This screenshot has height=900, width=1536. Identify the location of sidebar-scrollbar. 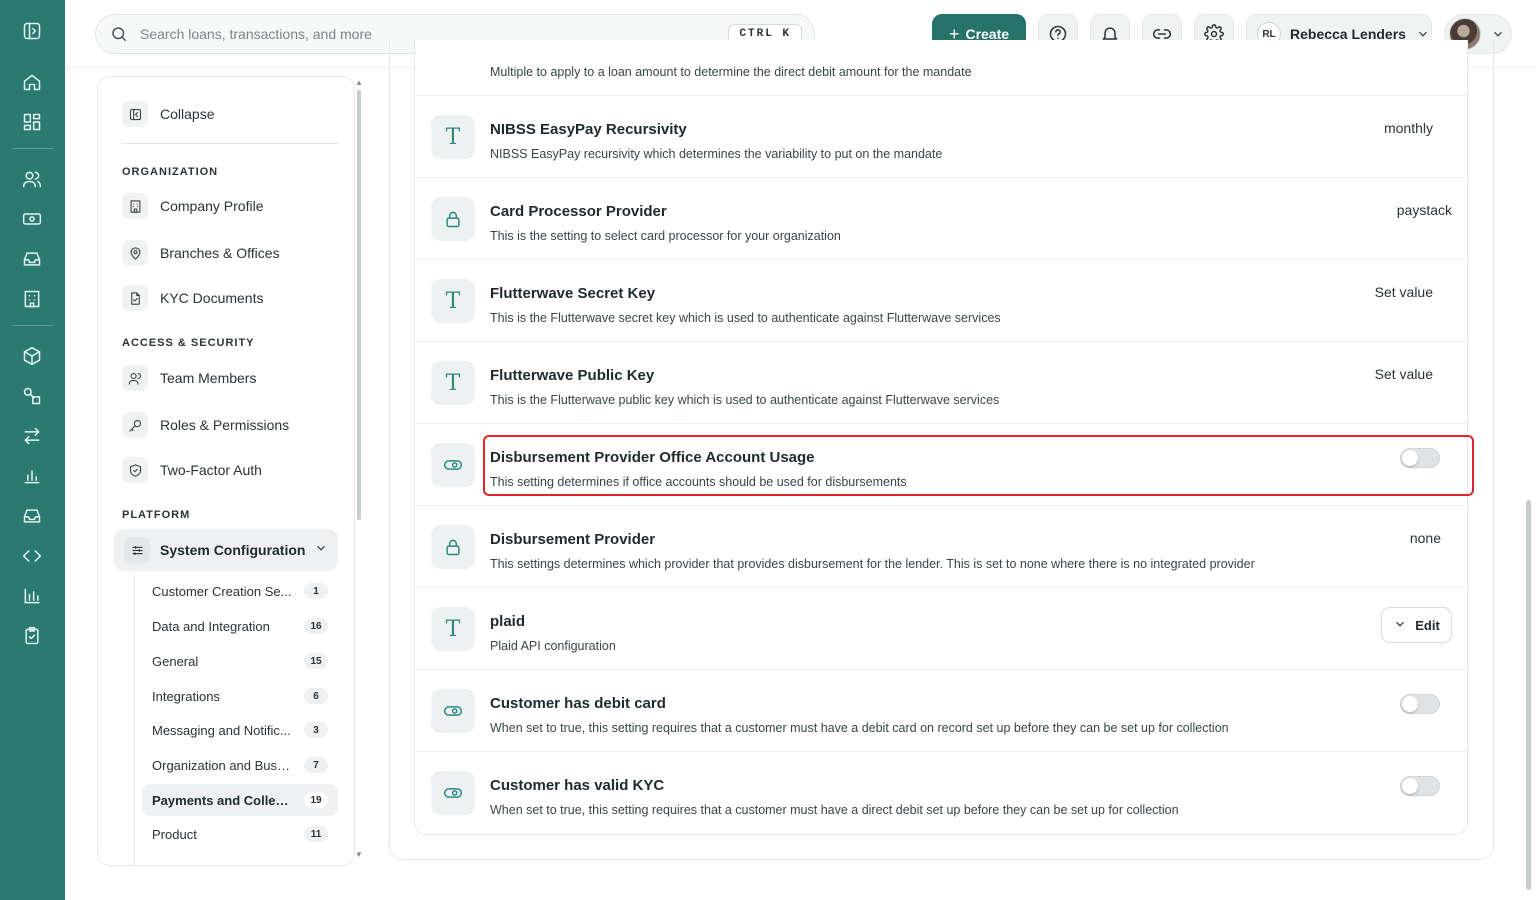
(359, 305).